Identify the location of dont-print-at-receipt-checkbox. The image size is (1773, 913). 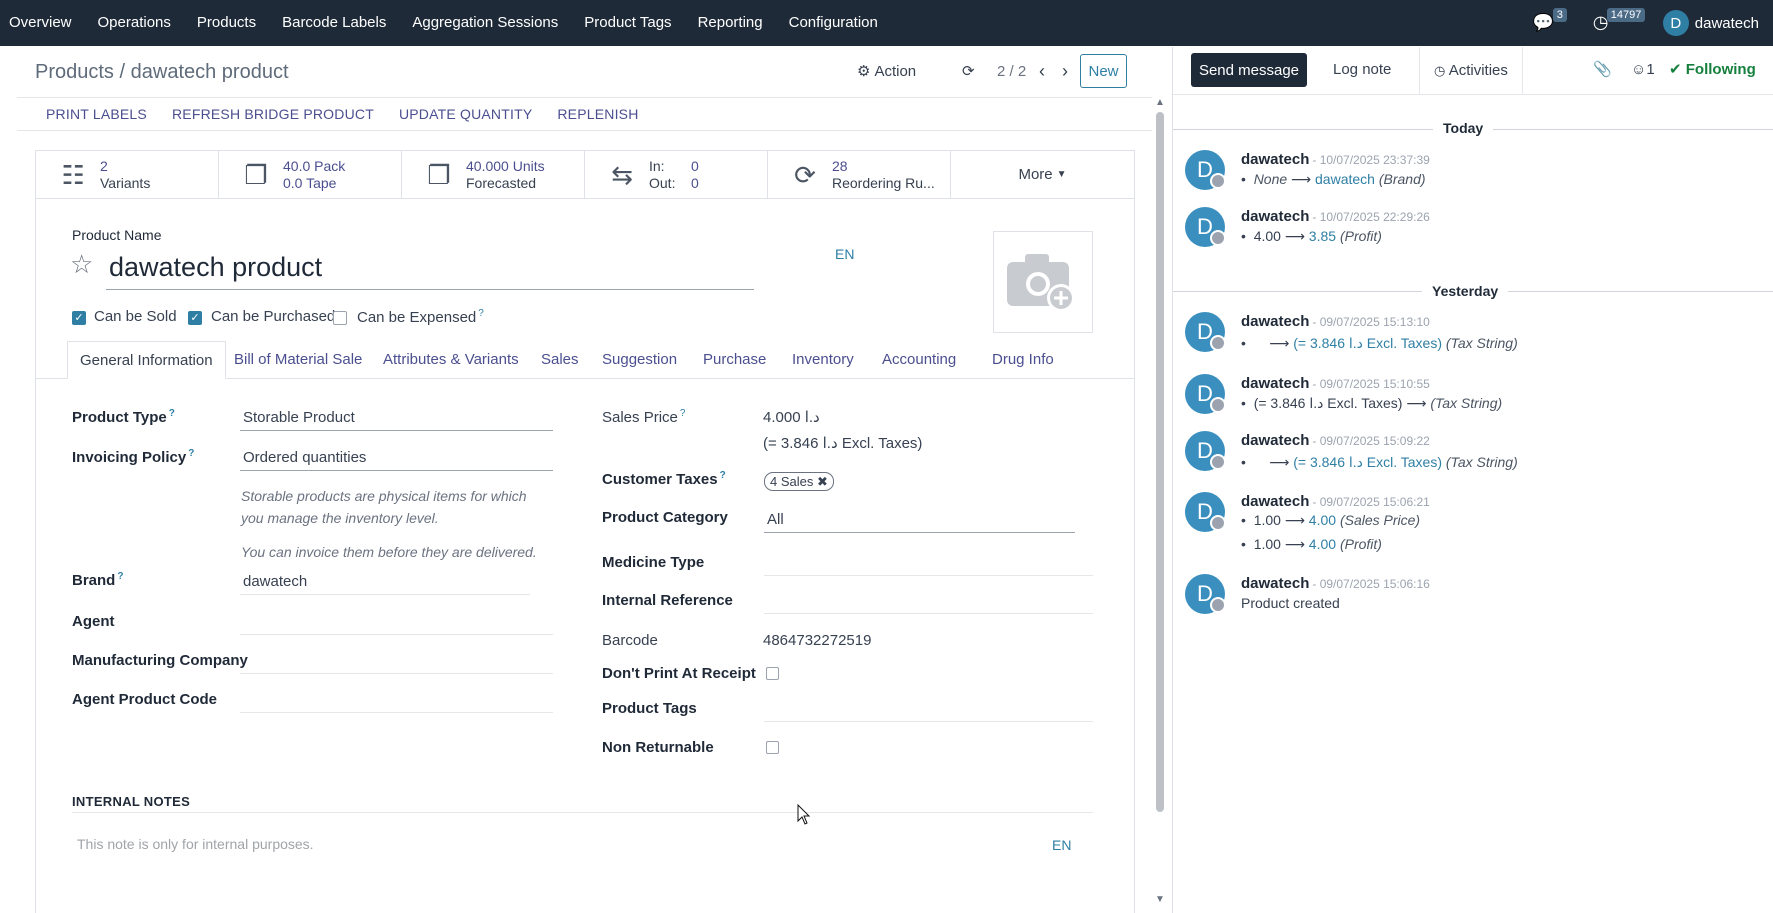
(772, 673).